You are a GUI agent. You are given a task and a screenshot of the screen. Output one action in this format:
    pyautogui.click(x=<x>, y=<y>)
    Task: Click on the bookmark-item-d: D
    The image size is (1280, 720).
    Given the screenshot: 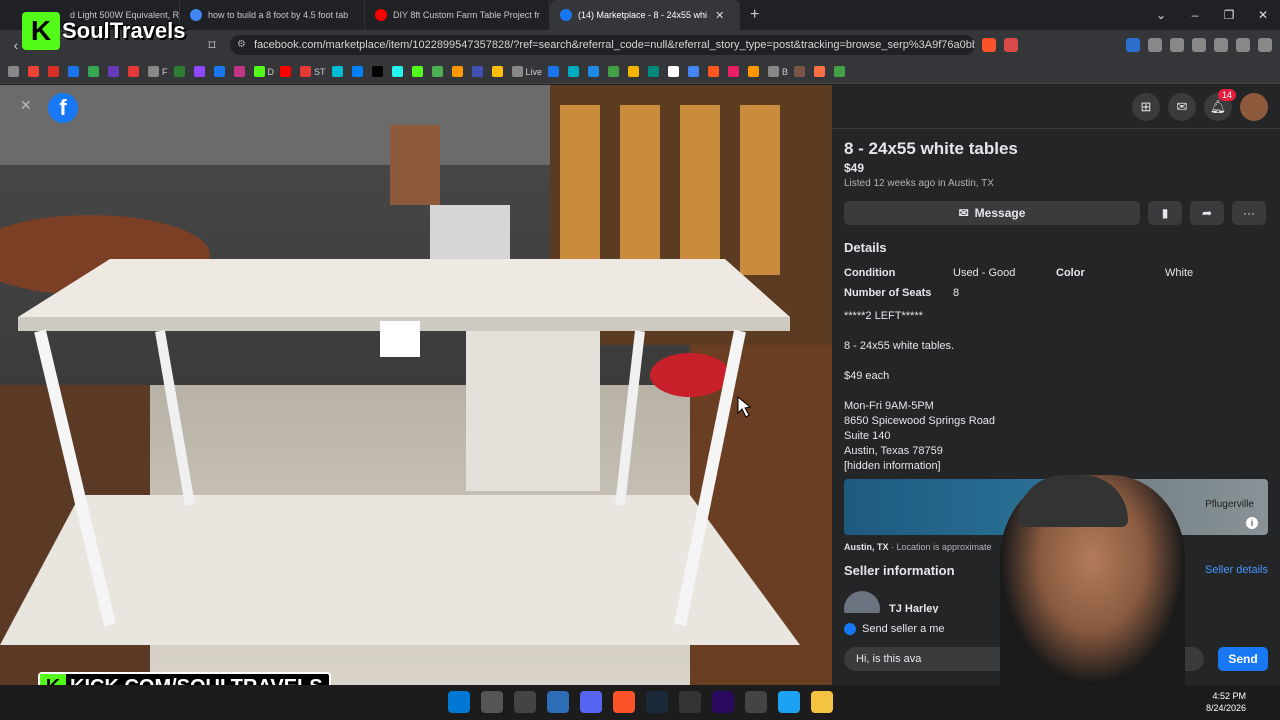 What is the action you would take?
    pyautogui.click(x=263, y=71)
    